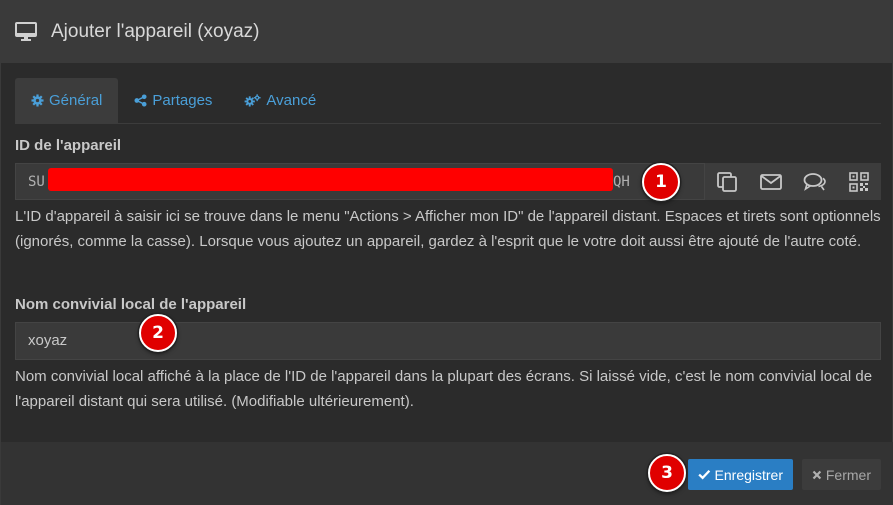  What do you see at coordinates (131, 304) in the screenshot?
I see `device-name-label: Nom convivial local de l'appareil` at bounding box center [131, 304].